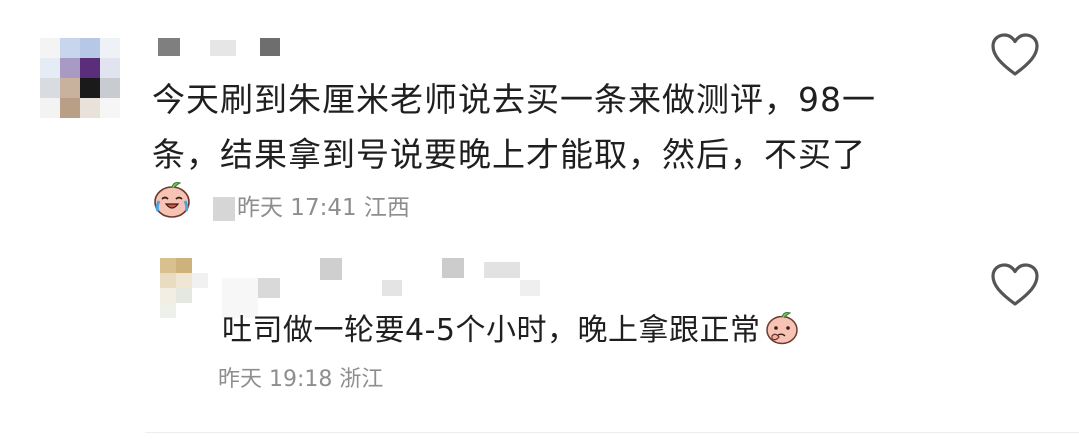 Image resolution: width=1079 pixels, height=439 pixels. I want to click on comment-location: 江西, so click(386, 208).